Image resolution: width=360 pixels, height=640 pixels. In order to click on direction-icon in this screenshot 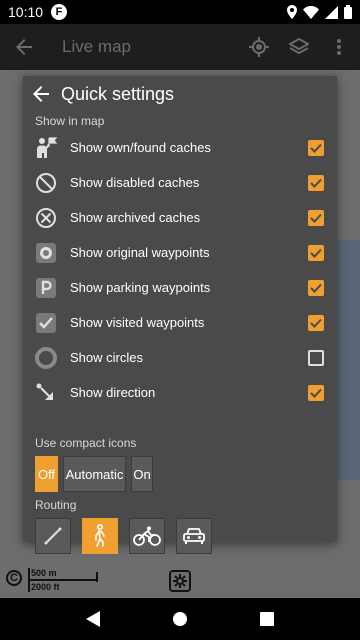, I will do `click(46, 393)`.